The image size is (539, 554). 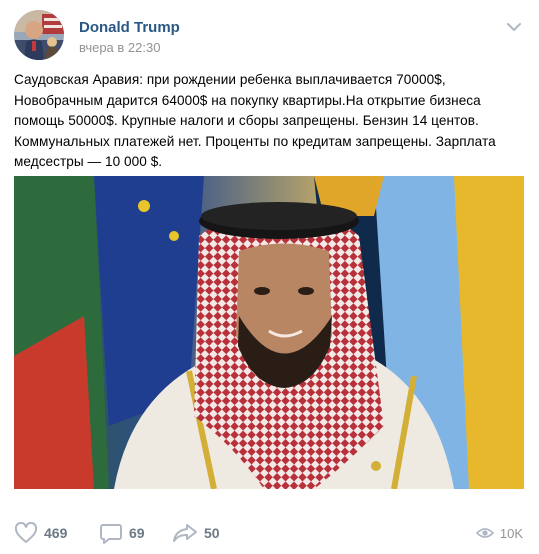 I want to click on post-timestamp: вчера в 22:30, so click(x=119, y=47).